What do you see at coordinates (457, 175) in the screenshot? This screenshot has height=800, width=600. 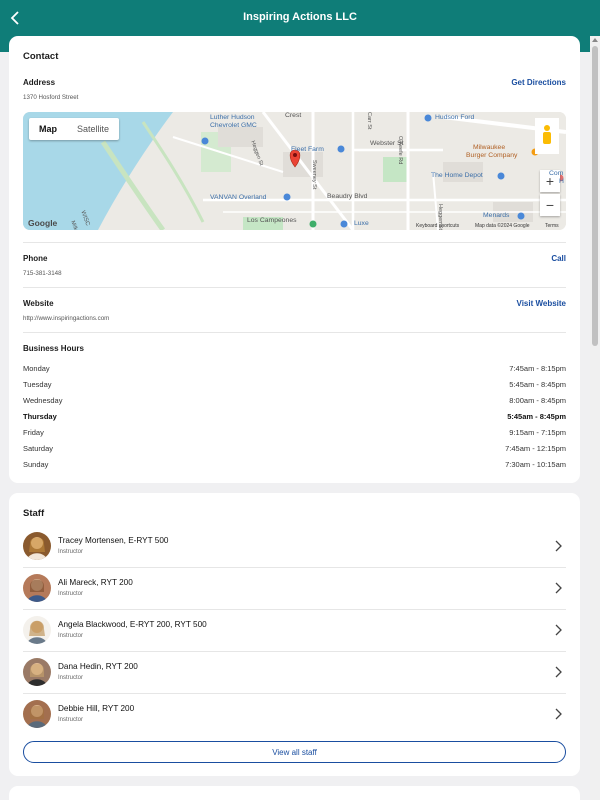 I see `map-label-home-depot: The Home Depot` at bounding box center [457, 175].